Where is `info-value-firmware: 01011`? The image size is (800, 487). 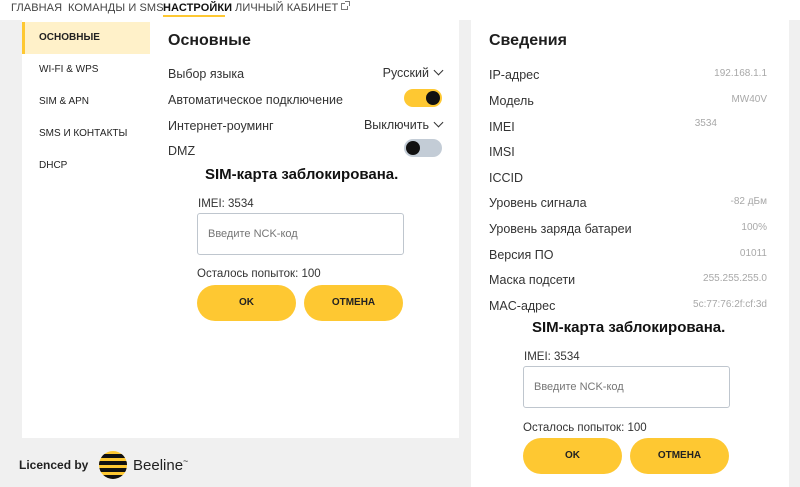
info-value-firmware: 01011 is located at coordinates (753, 253).